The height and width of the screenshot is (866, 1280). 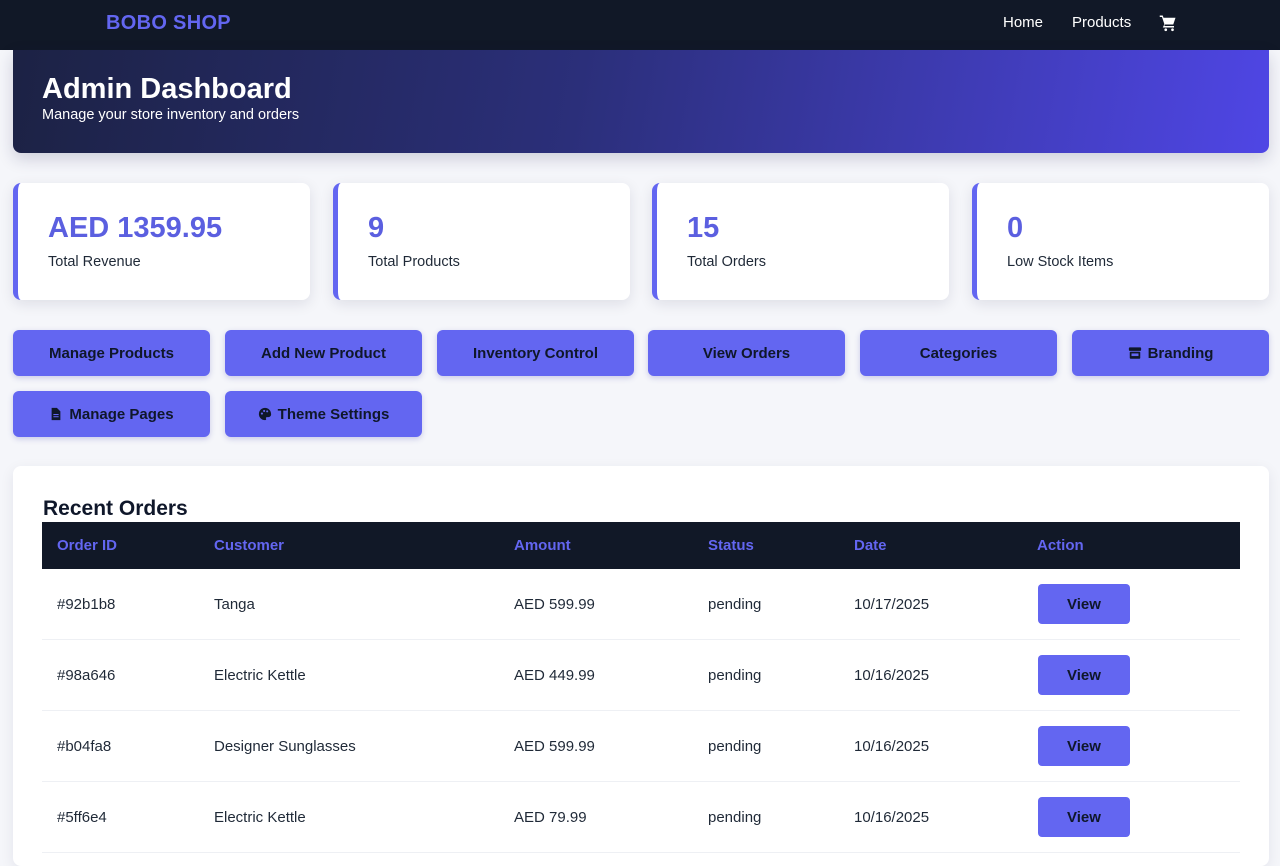 What do you see at coordinates (414, 262) in the screenshot?
I see `stat-label: Total Products` at bounding box center [414, 262].